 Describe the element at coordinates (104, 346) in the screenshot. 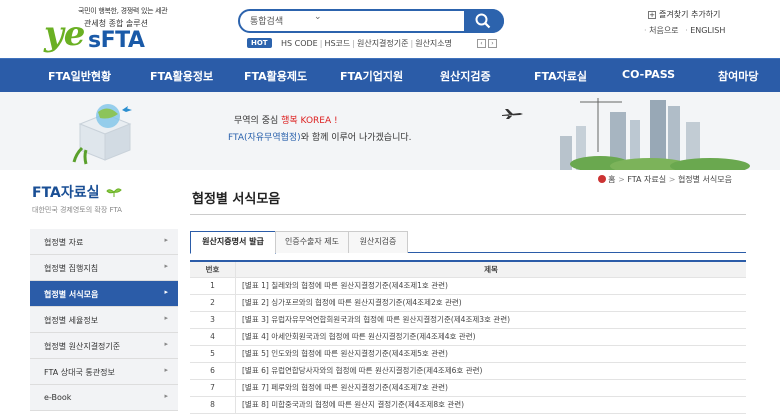

I see `sidebar-item-origin-criteria: 협정별 원산지결정기준 ▸` at that location.